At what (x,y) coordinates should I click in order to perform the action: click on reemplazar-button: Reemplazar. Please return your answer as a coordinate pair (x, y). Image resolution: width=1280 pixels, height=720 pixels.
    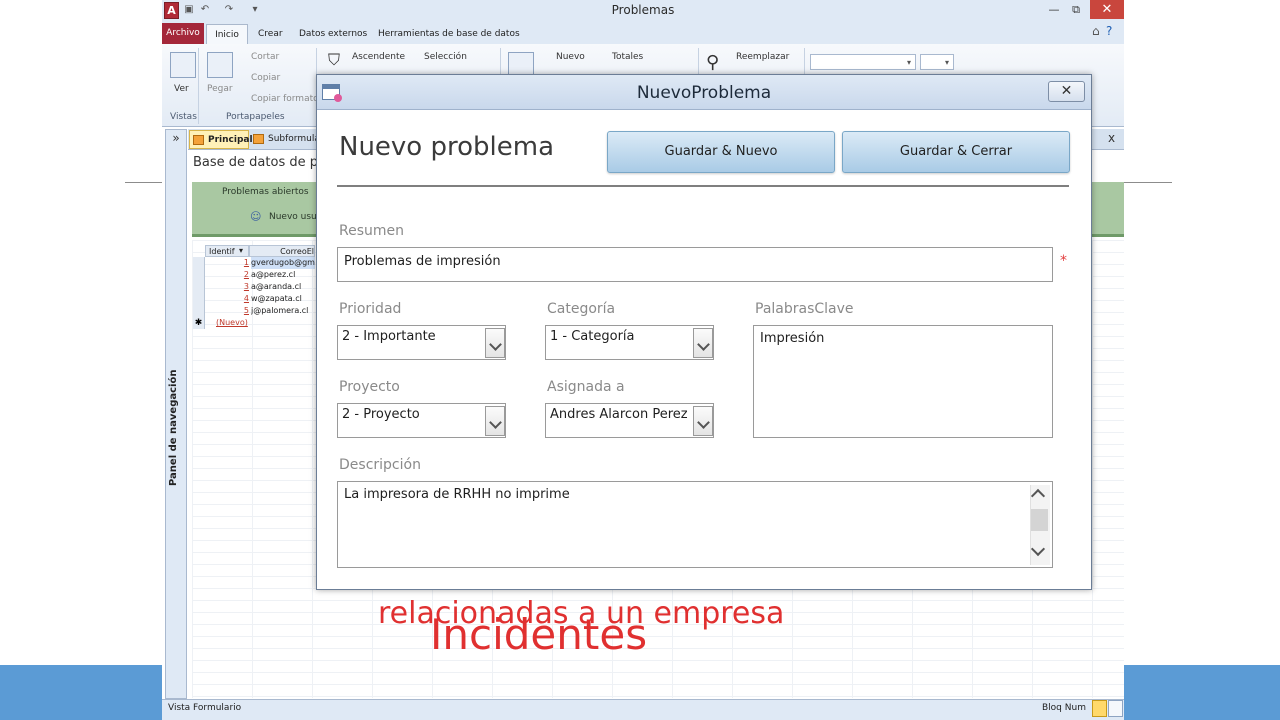
    Looking at the image, I should click on (762, 57).